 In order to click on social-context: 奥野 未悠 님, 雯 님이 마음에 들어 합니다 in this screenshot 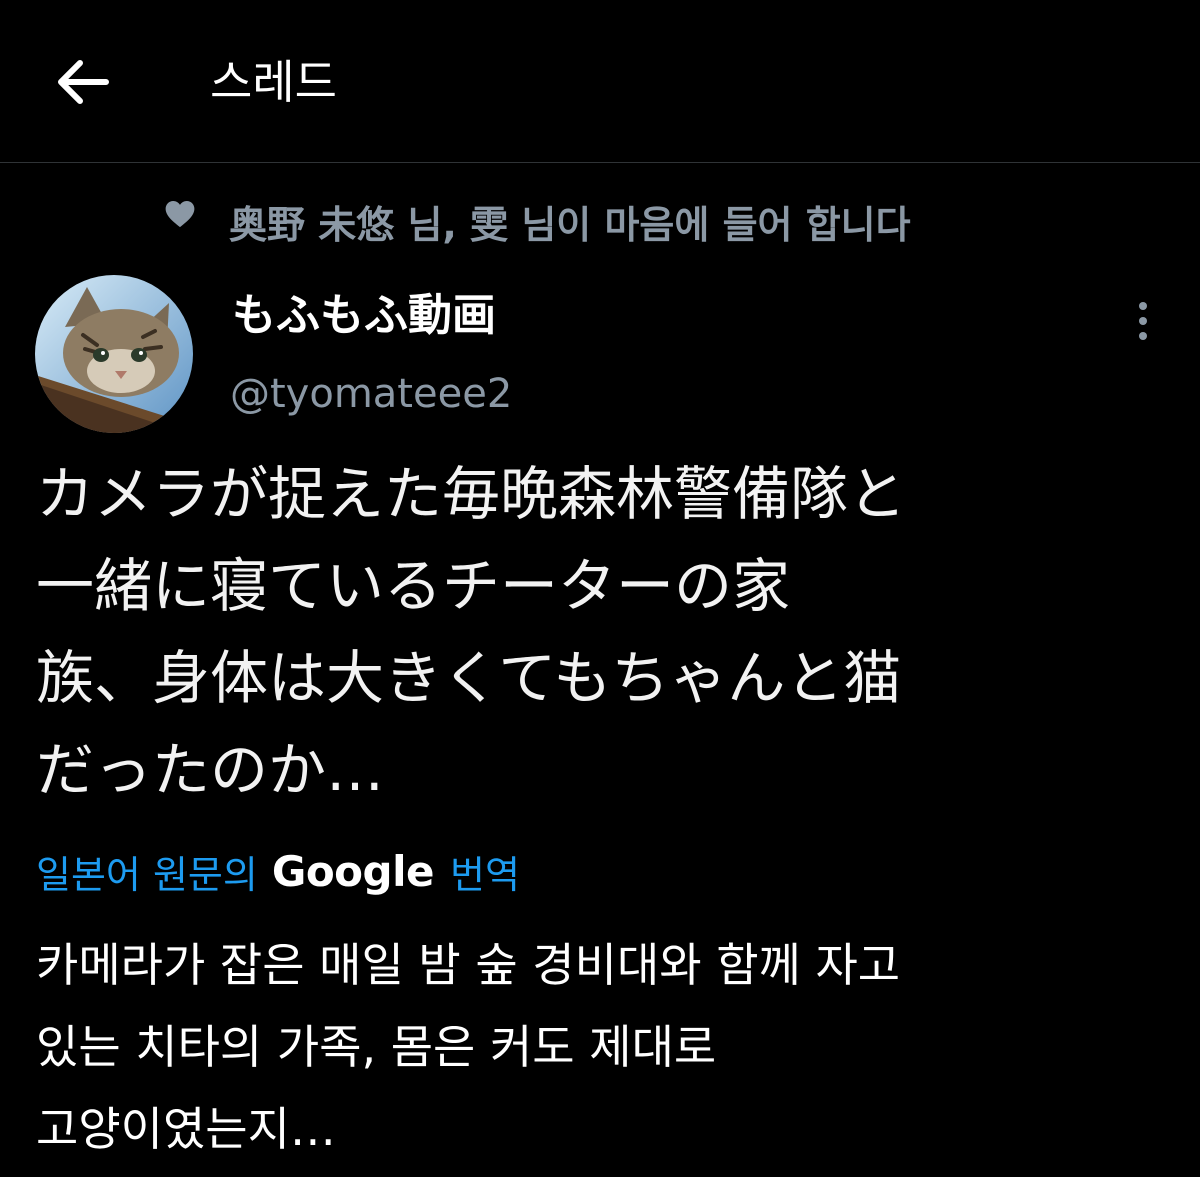, I will do `click(538, 221)`.